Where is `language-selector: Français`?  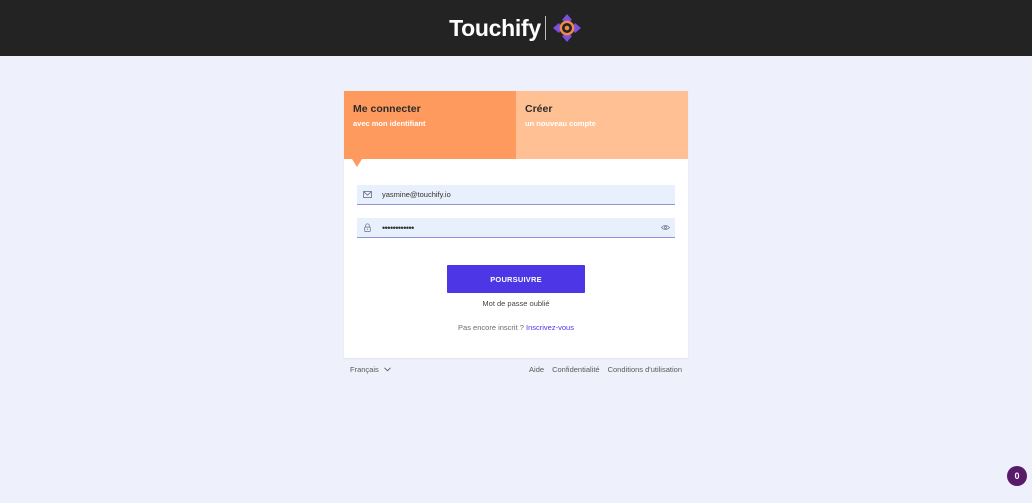 language-selector: Français is located at coordinates (370, 369).